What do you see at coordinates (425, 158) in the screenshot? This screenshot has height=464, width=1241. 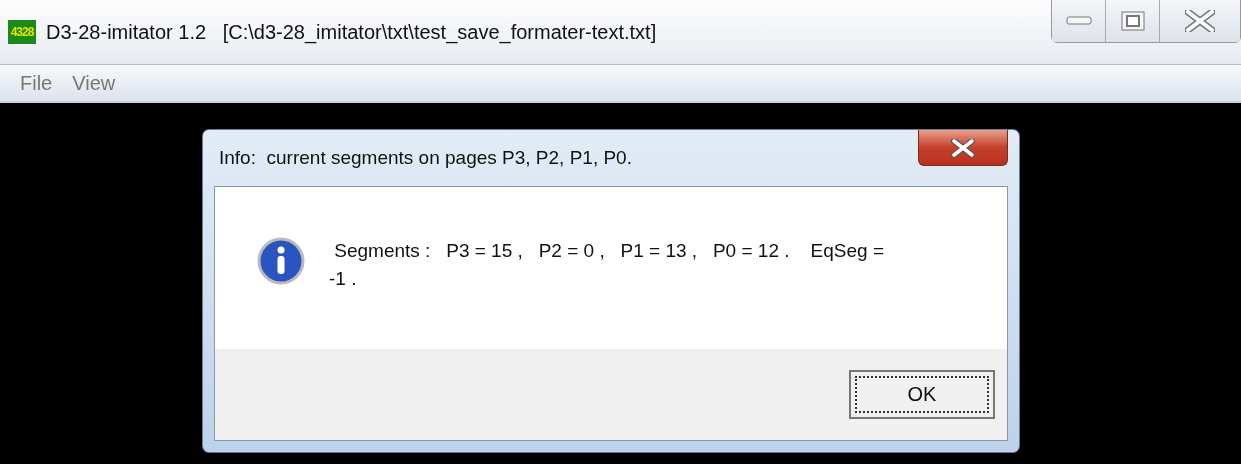 I see `dialog-title: Info: current segments on pages P3, P2, P1, P0.` at bounding box center [425, 158].